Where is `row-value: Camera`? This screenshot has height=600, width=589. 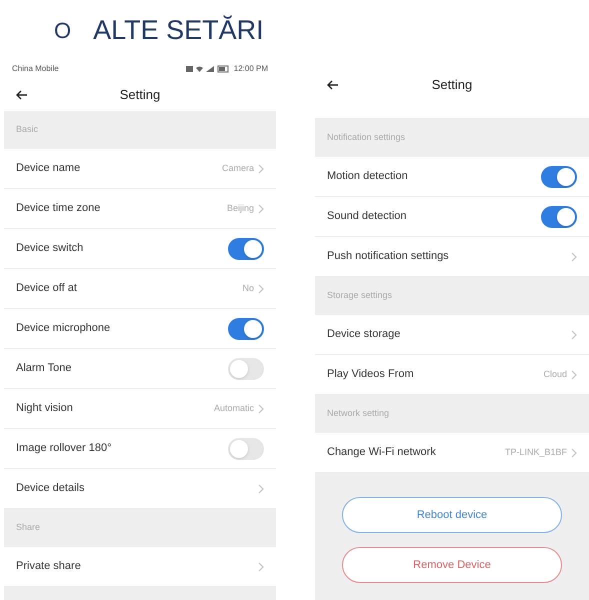
row-value: Camera is located at coordinates (238, 168).